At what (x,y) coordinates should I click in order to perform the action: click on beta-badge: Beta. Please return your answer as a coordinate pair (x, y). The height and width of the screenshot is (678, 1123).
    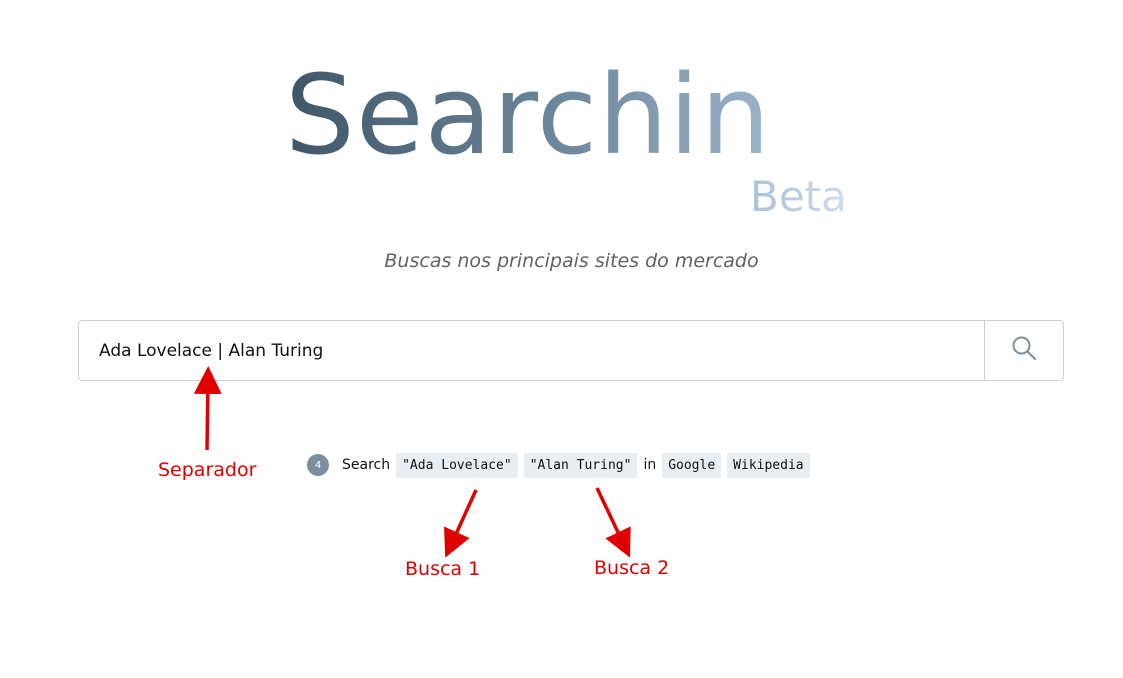
    Looking at the image, I should click on (798, 196).